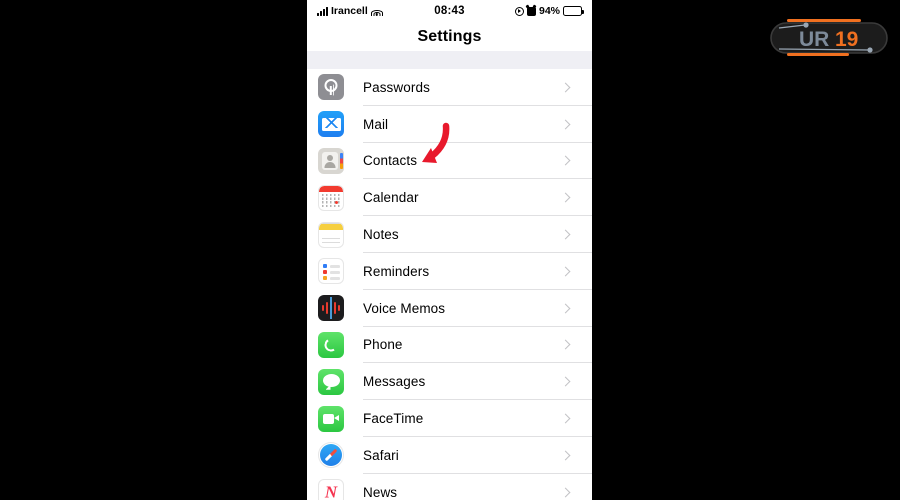 The height and width of the screenshot is (500, 900). What do you see at coordinates (390, 161) in the screenshot?
I see `row-label: Contacts` at bounding box center [390, 161].